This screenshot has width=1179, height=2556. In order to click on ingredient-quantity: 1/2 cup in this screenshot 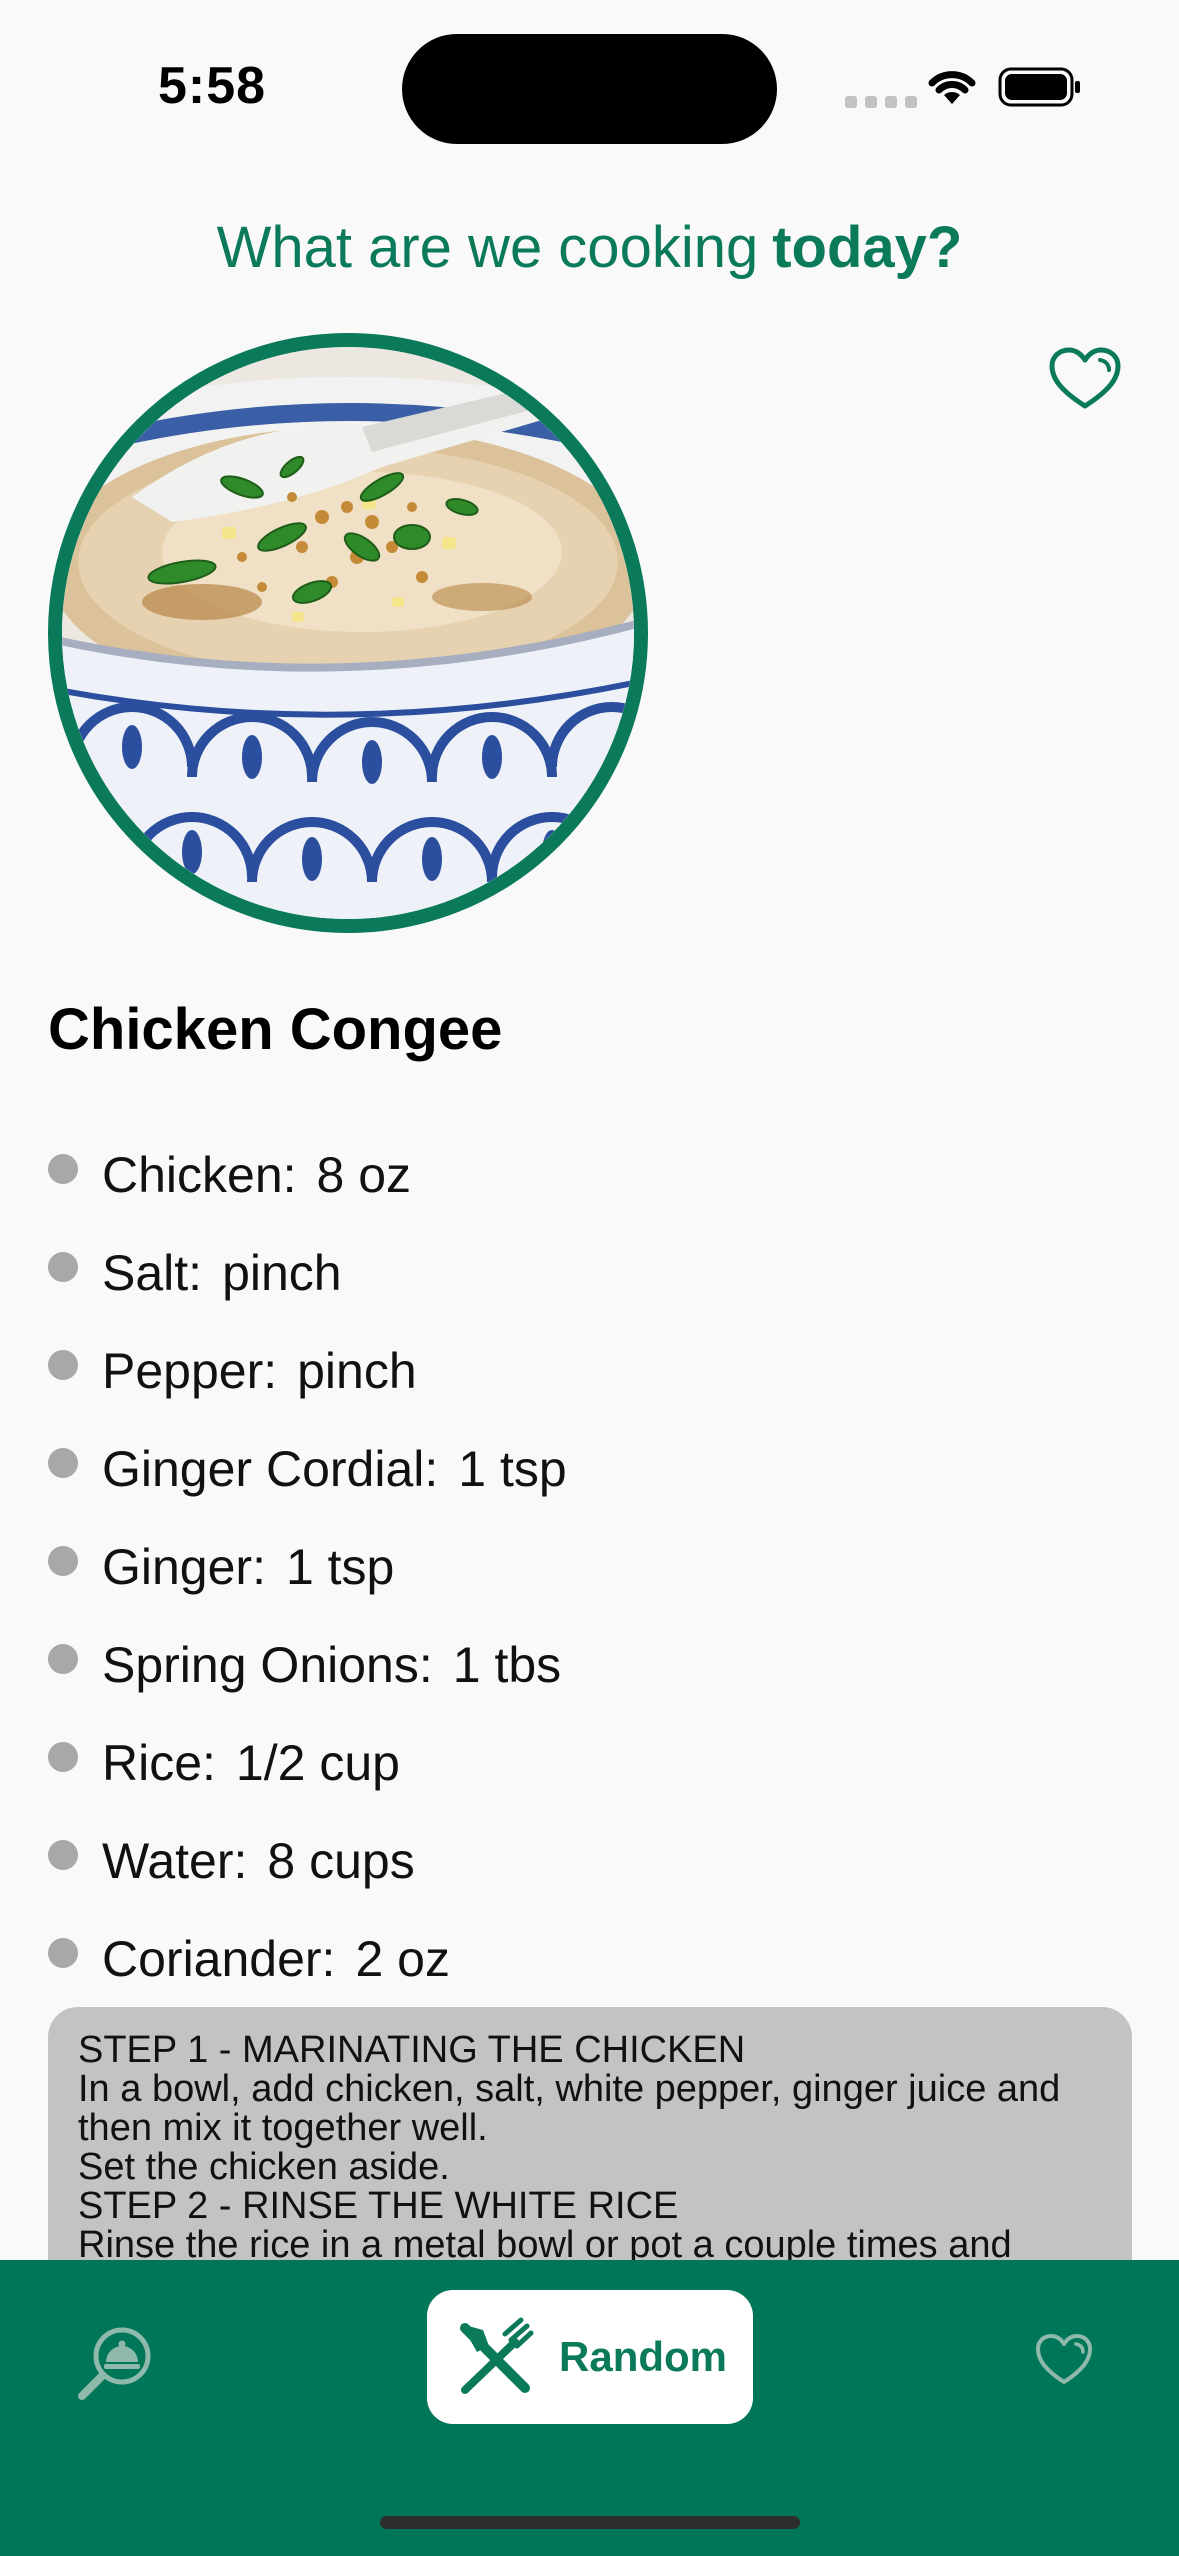, I will do `click(317, 1763)`.